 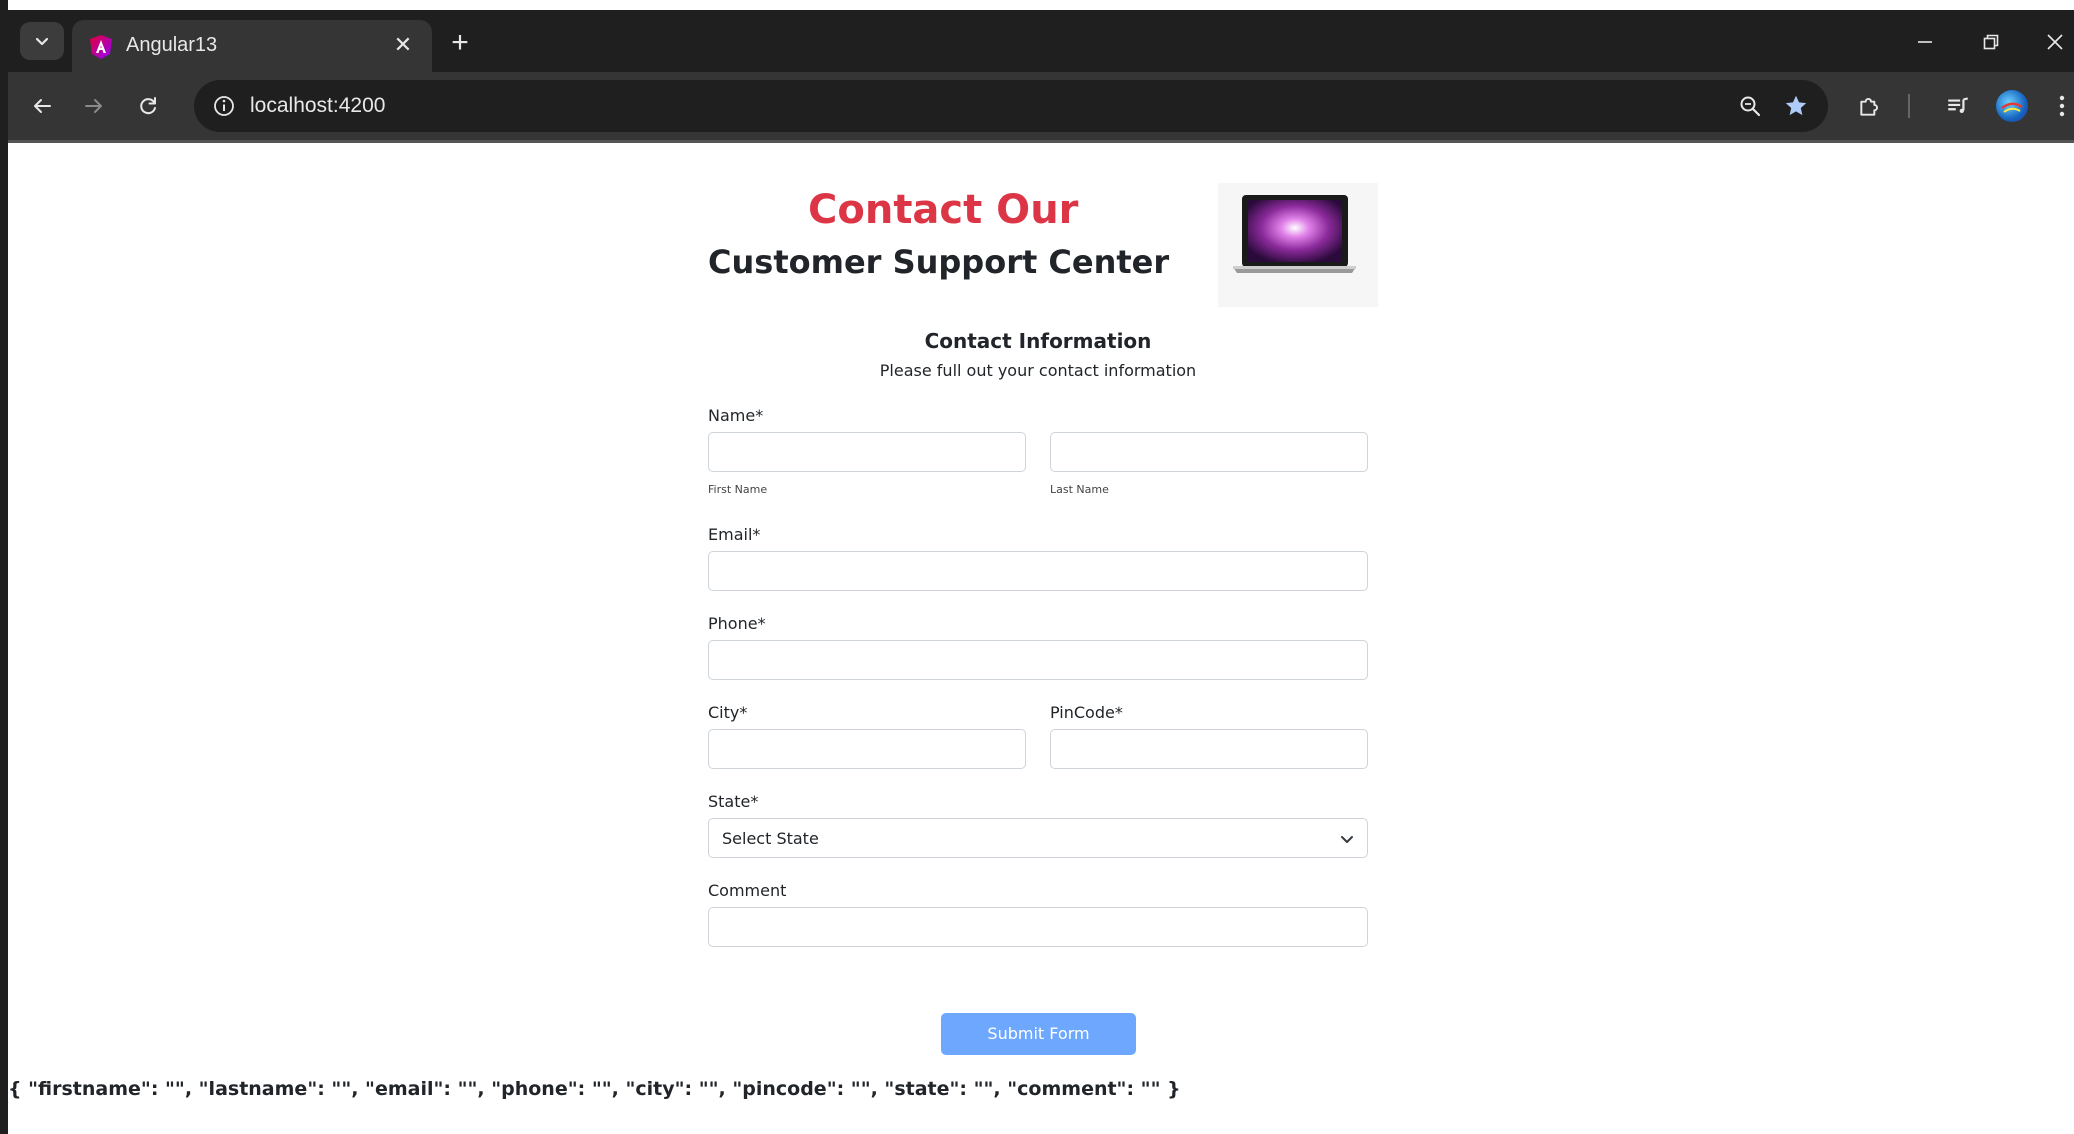 I want to click on laptop-image, so click(x=1298, y=245).